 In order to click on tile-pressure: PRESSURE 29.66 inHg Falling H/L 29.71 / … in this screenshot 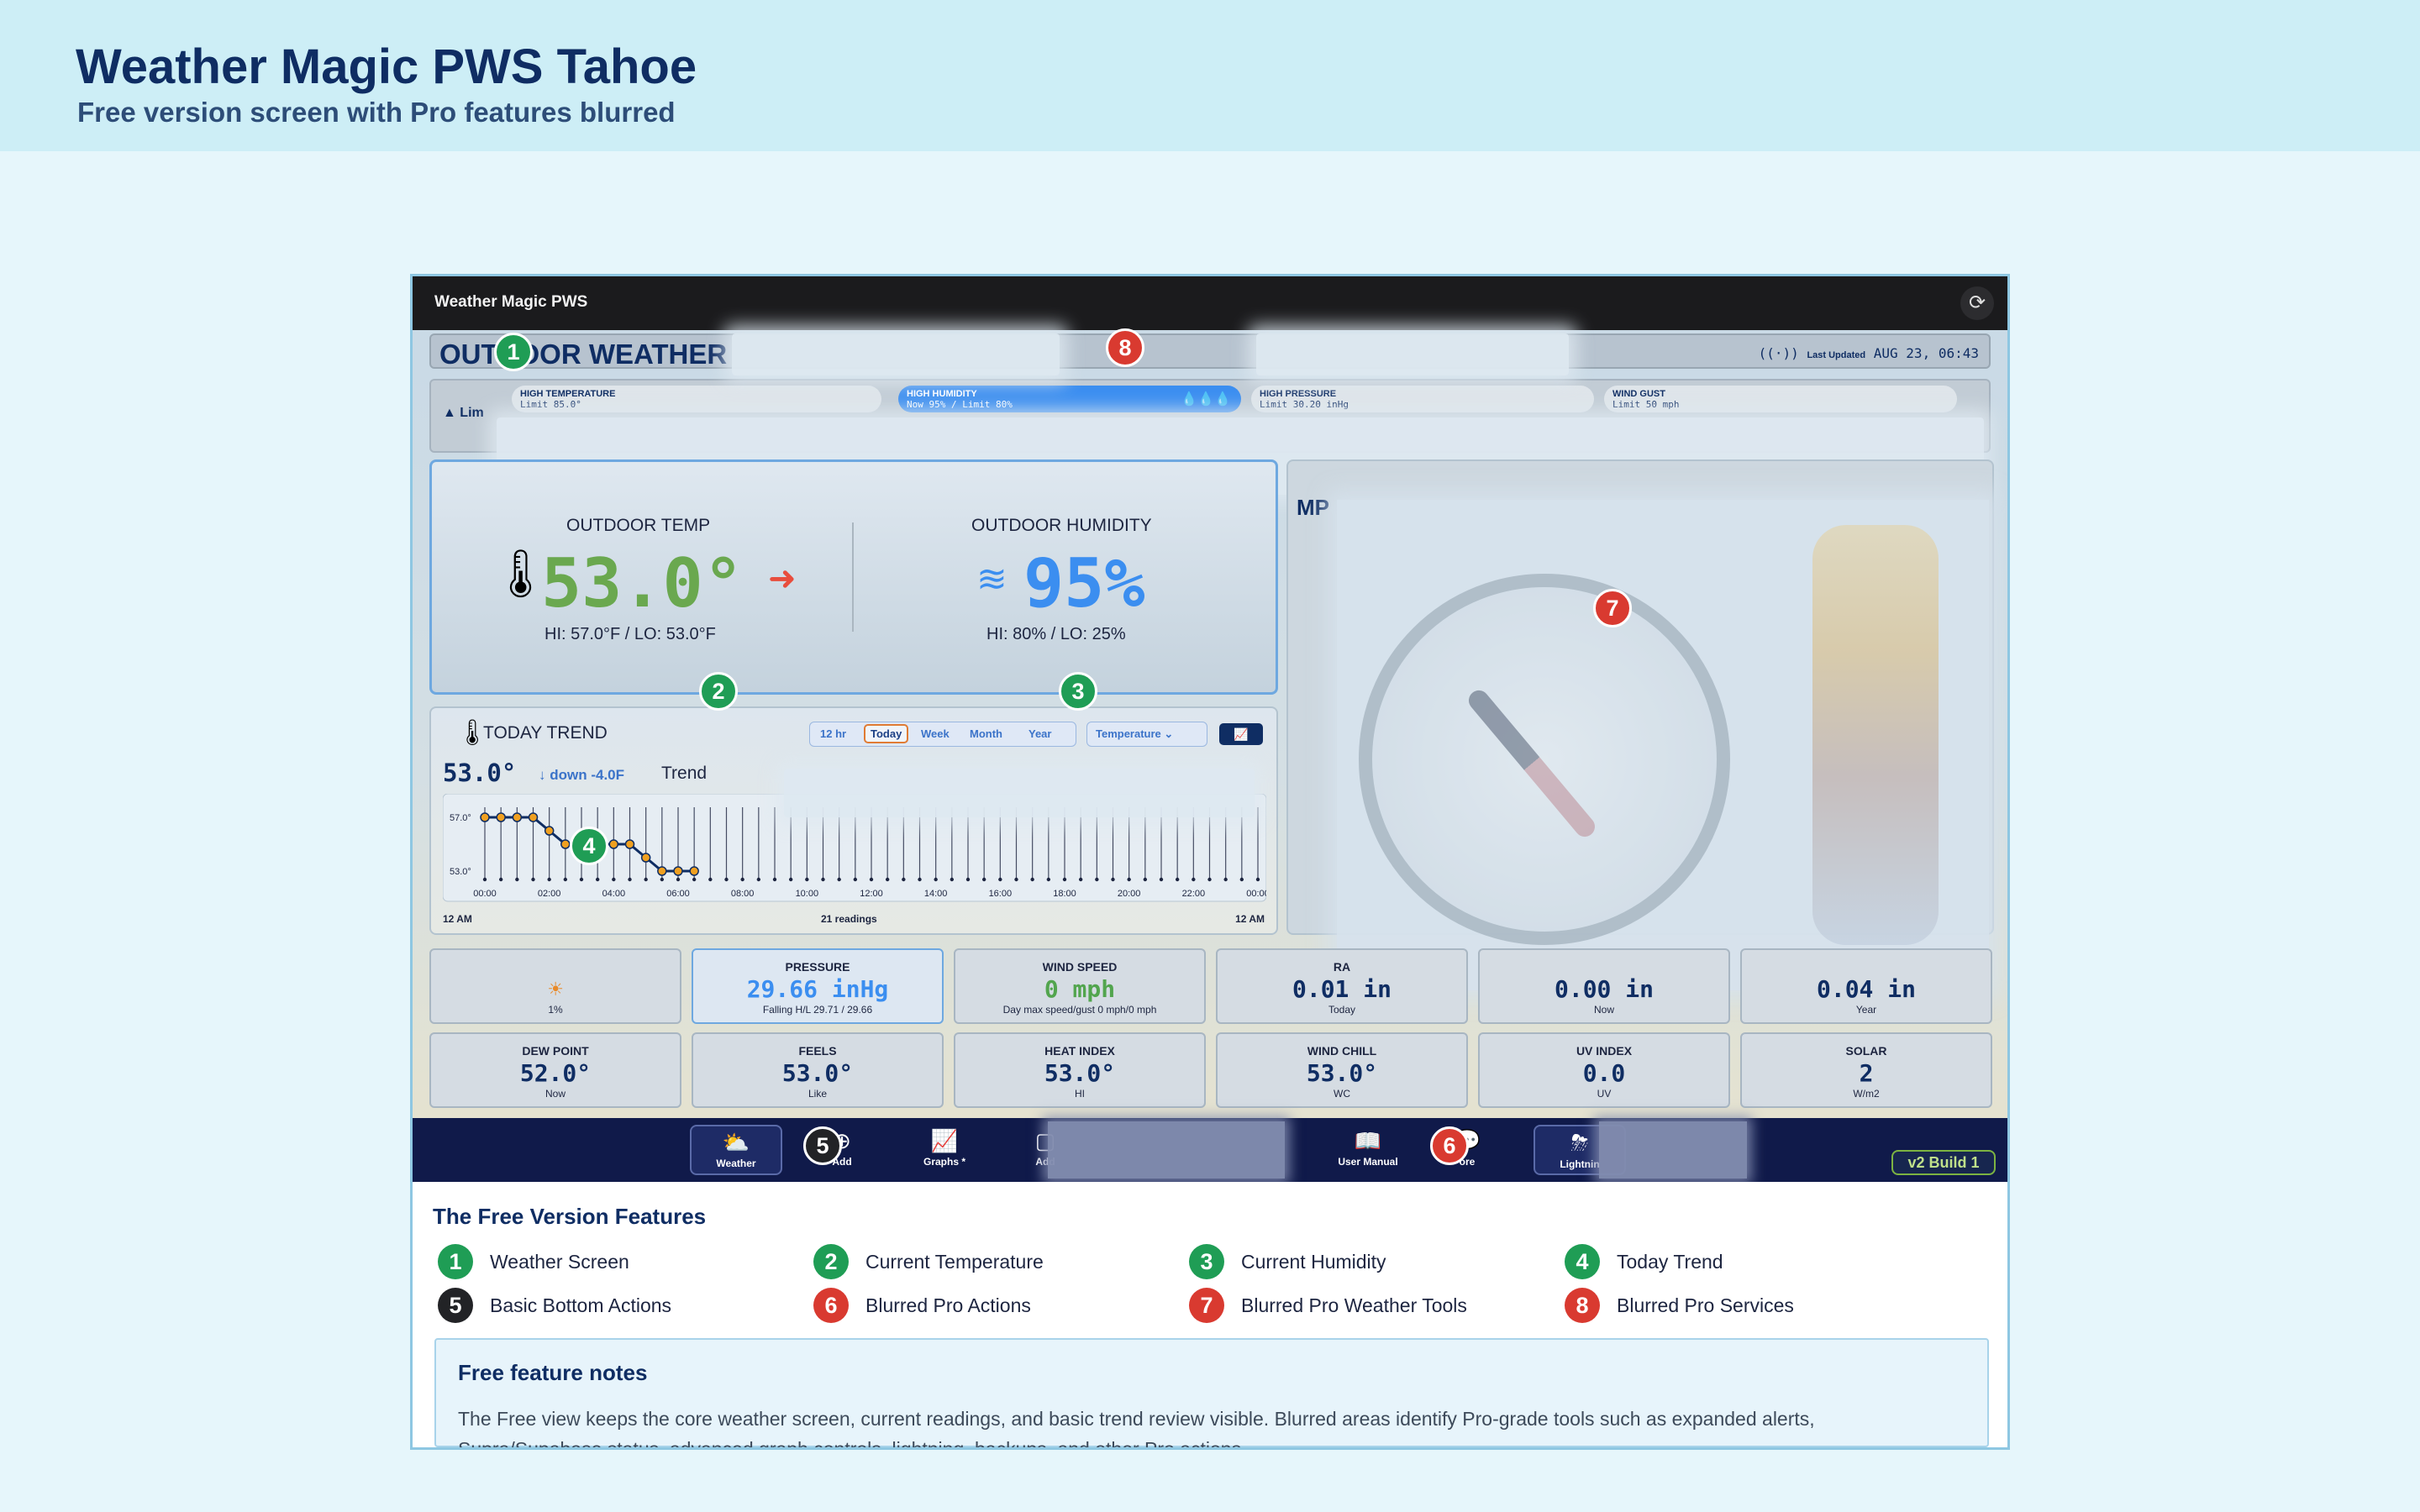, I will do `click(818, 986)`.